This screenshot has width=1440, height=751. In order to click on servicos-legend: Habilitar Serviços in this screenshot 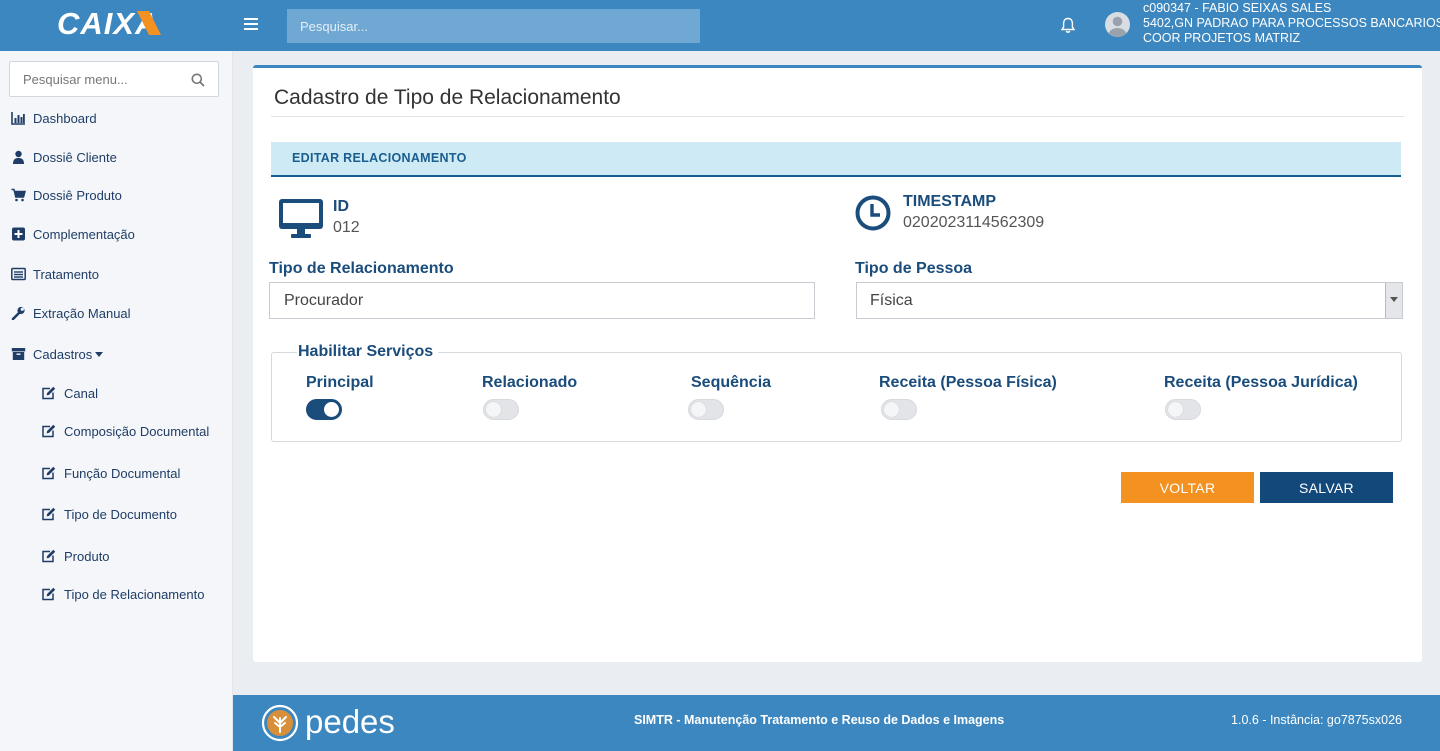, I will do `click(368, 352)`.